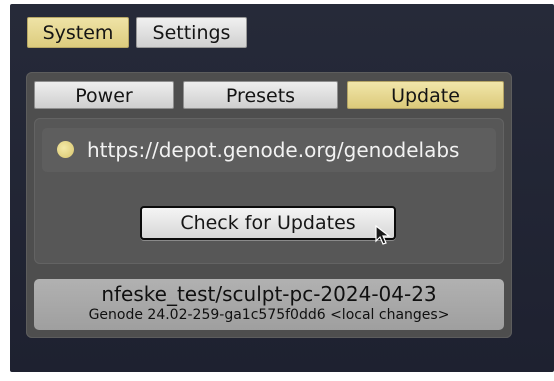 This screenshot has height=381, width=554. I want to click on status-indicator-icon, so click(65, 149).